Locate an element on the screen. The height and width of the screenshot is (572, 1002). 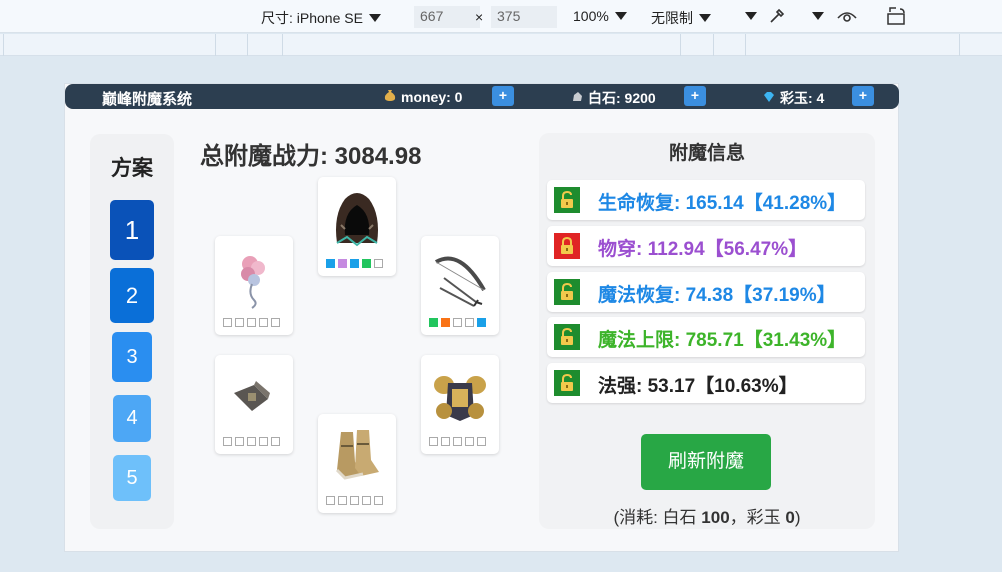
money-label: money: 0 is located at coordinates (432, 96).